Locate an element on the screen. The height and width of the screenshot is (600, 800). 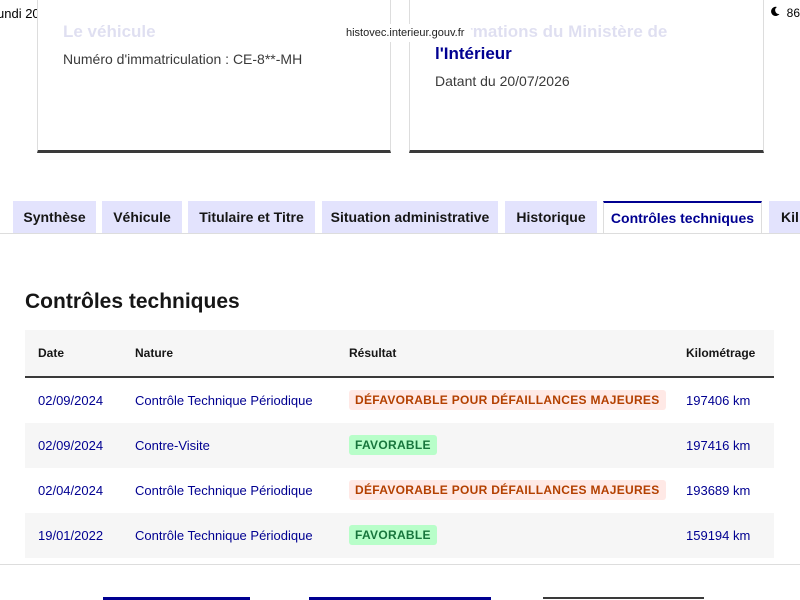
table-header: Date Nature Résultat Kilométrage is located at coordinates (399, 354).